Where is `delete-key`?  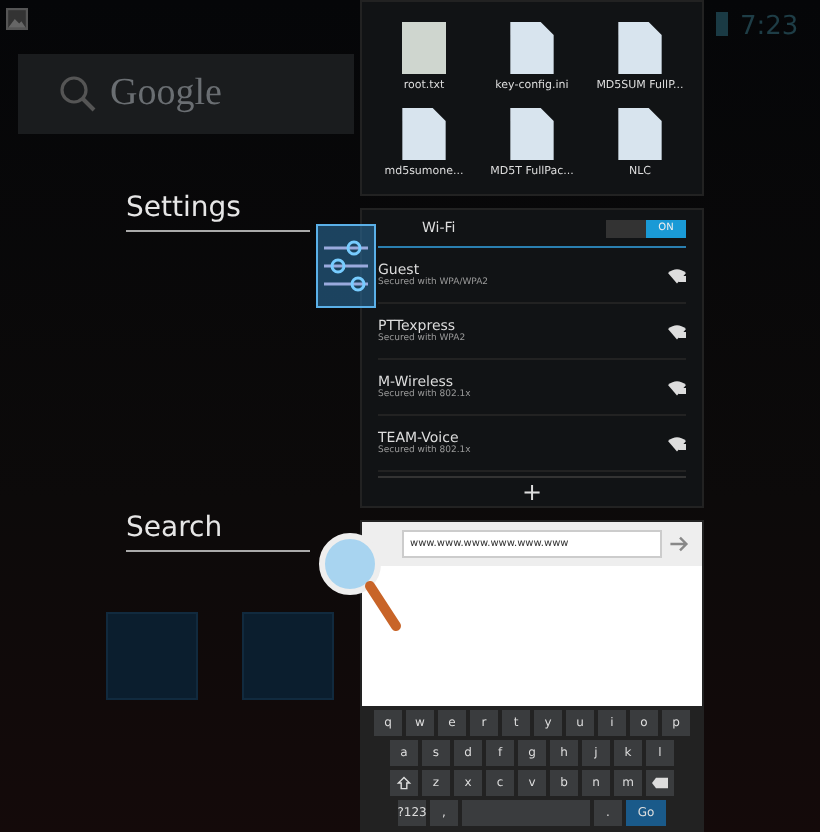
delete-key is located at coordinates (660, 783).